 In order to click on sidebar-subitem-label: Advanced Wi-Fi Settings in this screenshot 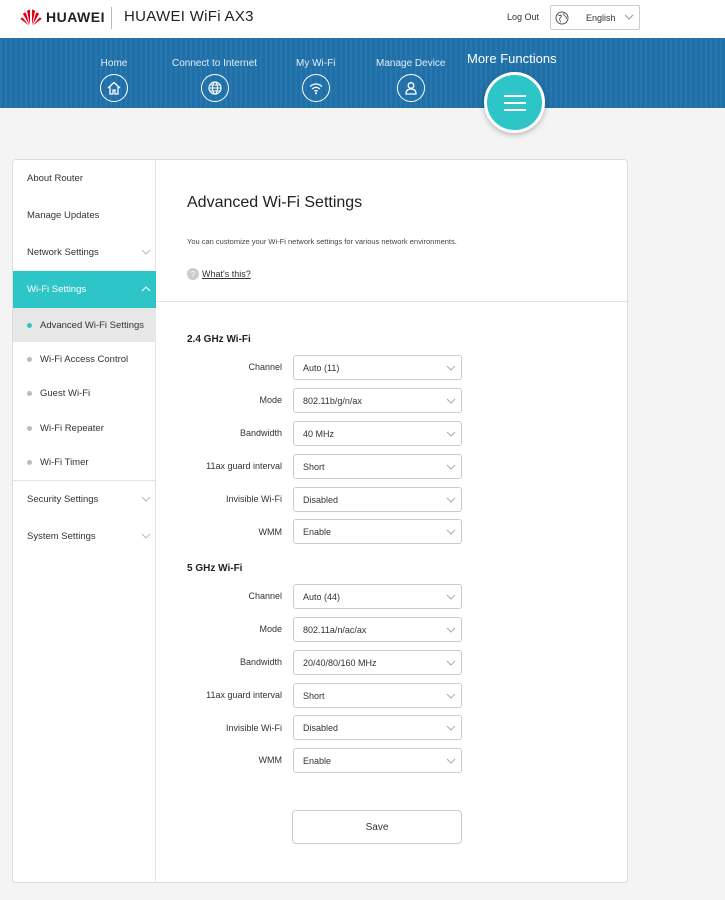, I will do `click(92, 325)`.